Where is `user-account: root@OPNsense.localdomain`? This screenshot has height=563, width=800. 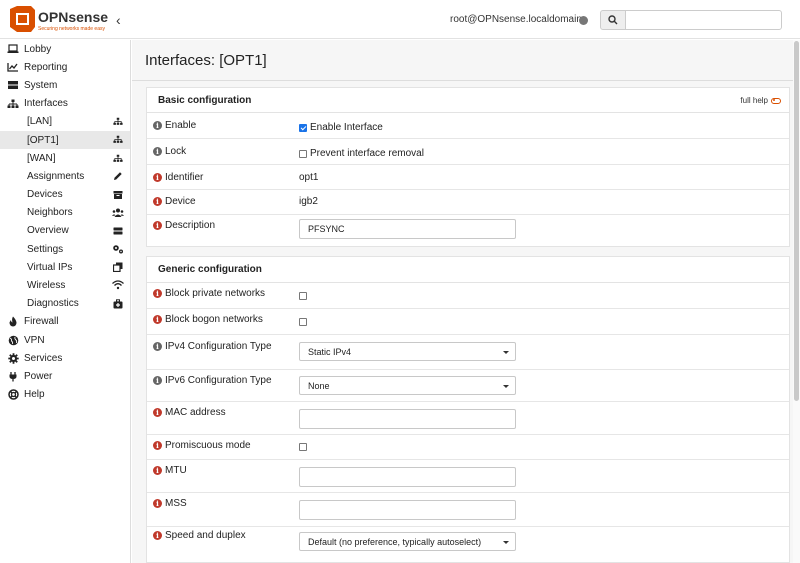 user-account: root@OPNsense.localdomain is located at coordinates (516, 19).